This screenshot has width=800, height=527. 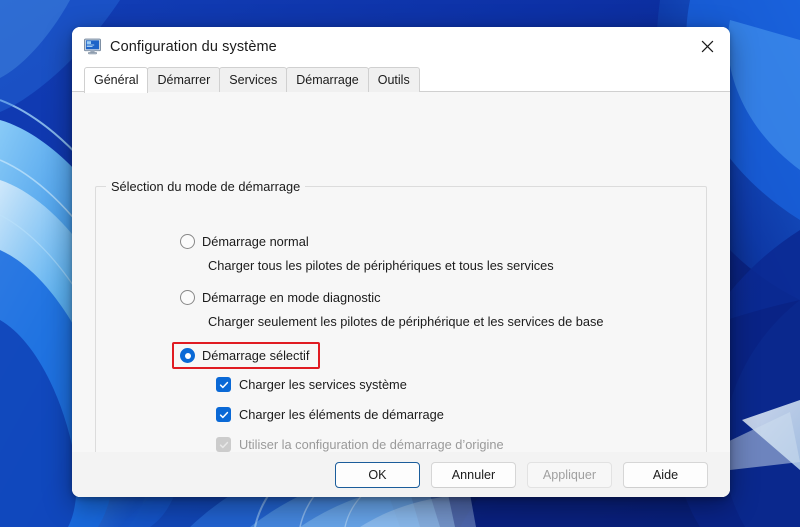 I want to click on tab-label: Outils, so click(x=393, y=80).